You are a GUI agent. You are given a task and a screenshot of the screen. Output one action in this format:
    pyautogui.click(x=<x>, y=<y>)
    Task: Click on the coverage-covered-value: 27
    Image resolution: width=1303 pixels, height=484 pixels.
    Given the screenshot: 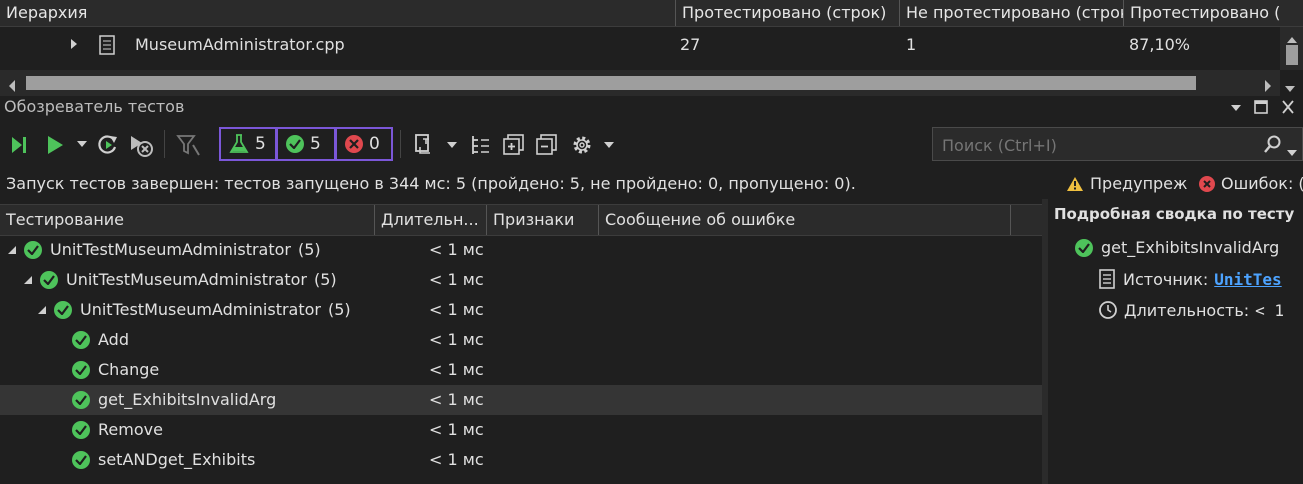 What is the action you would take?
    pyautogui.click(x=690, y=44)
    